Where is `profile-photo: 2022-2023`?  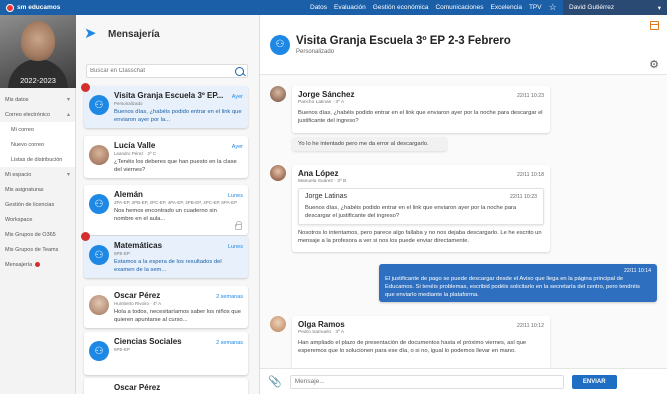 profile-photo: 2022-2023 is located at coordinates (38, 51).